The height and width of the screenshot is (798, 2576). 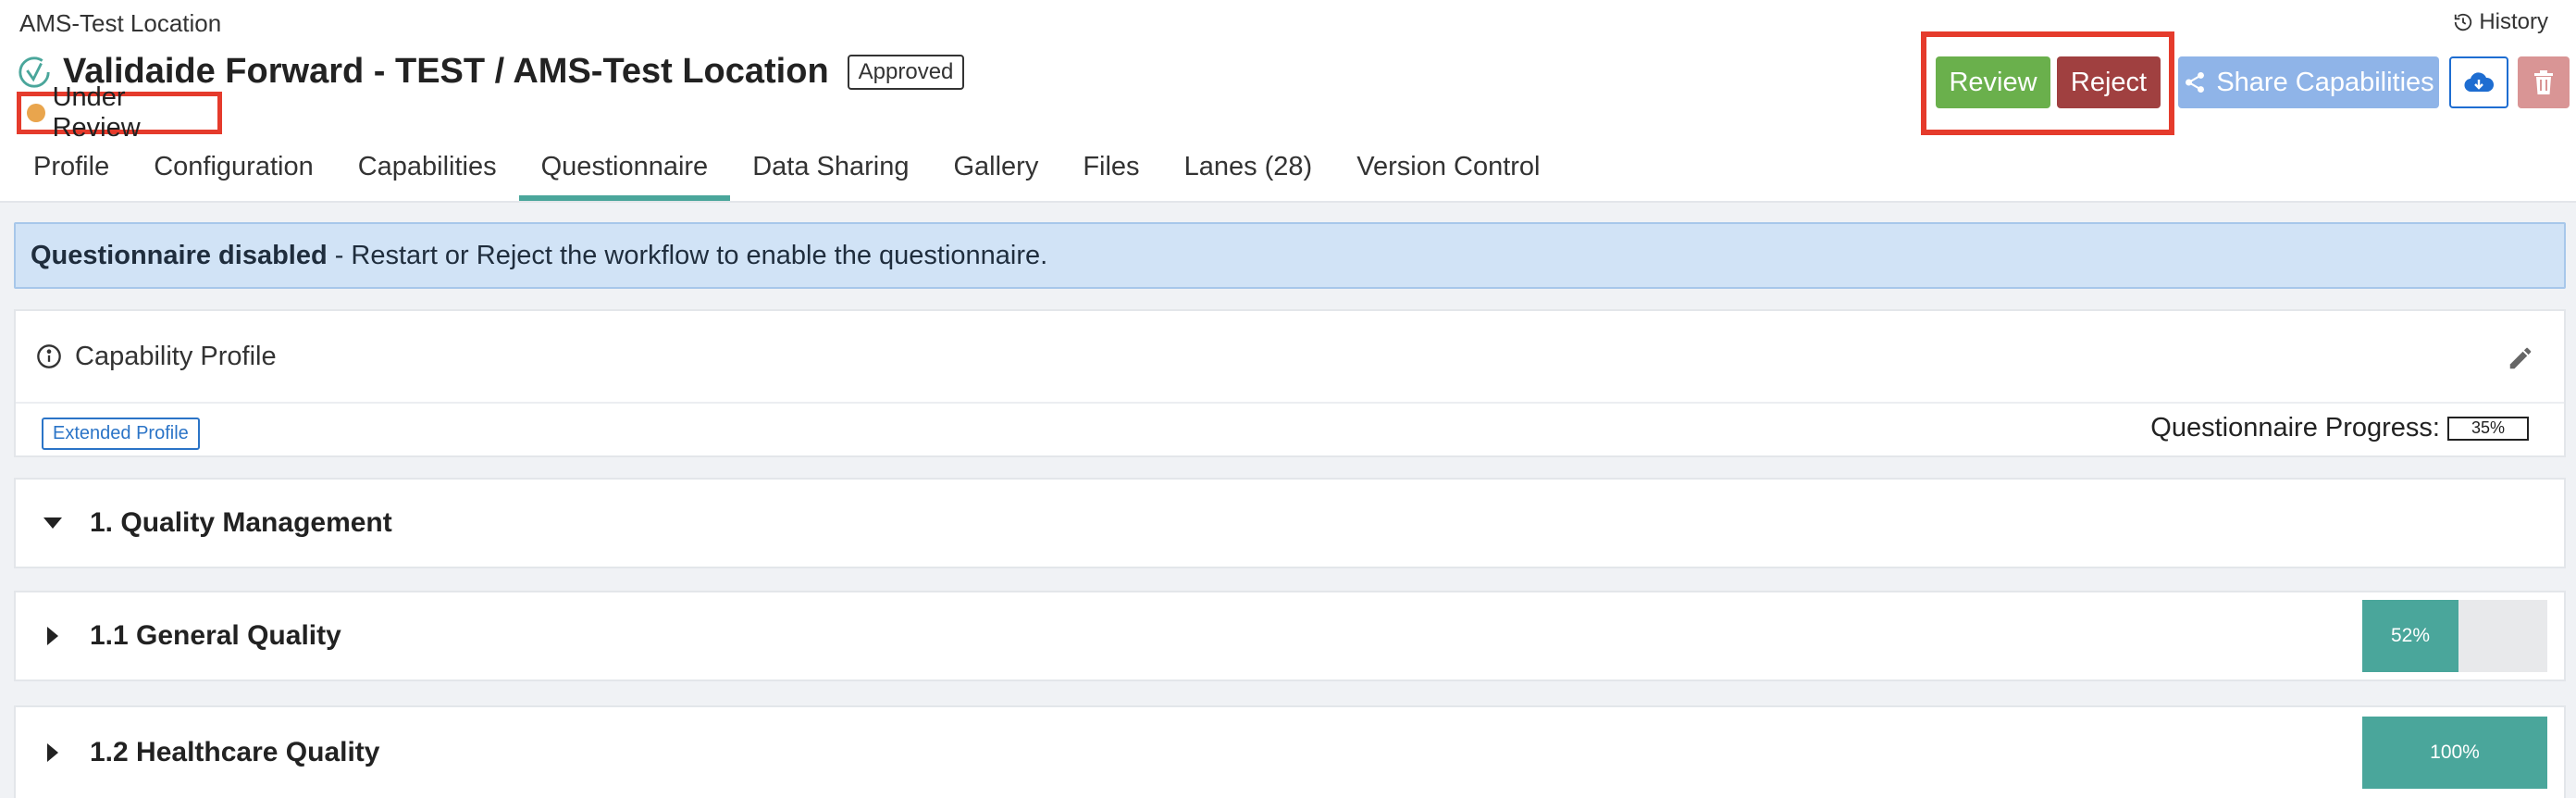 I want to click on share-capabilities-button: Share Capabilities, so click(x=2309, y=82).